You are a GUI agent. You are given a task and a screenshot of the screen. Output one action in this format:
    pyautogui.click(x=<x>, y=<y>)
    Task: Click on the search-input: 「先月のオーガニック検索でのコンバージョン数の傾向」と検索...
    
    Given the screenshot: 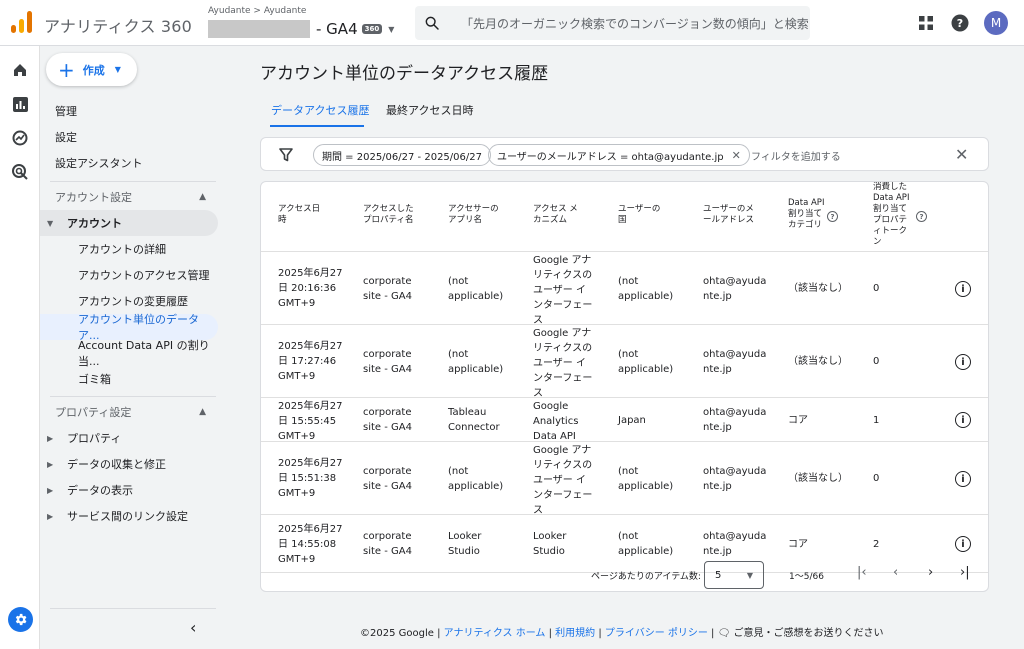 What is the action you would take?
    pyautogui.click(x=635, y=23)
    